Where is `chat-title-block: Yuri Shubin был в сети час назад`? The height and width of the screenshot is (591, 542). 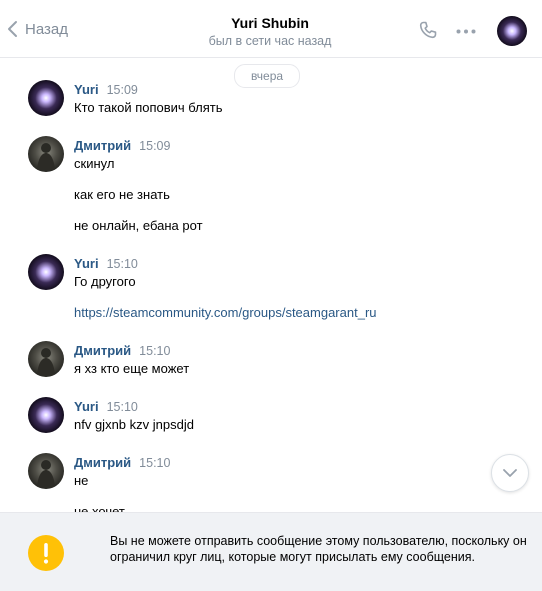
chat-title-block: Yuri Shubin был в сети час назад is located at coordinates (270, 32).